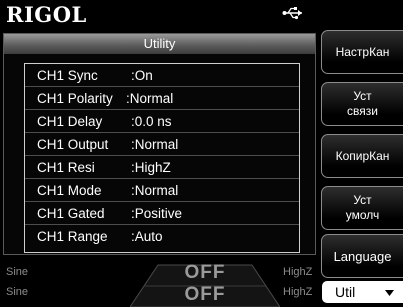  What do you see at coordinates (157, 213) in the screenshot?
I see `param-value: :Positive` at bounding box center [157, 213].